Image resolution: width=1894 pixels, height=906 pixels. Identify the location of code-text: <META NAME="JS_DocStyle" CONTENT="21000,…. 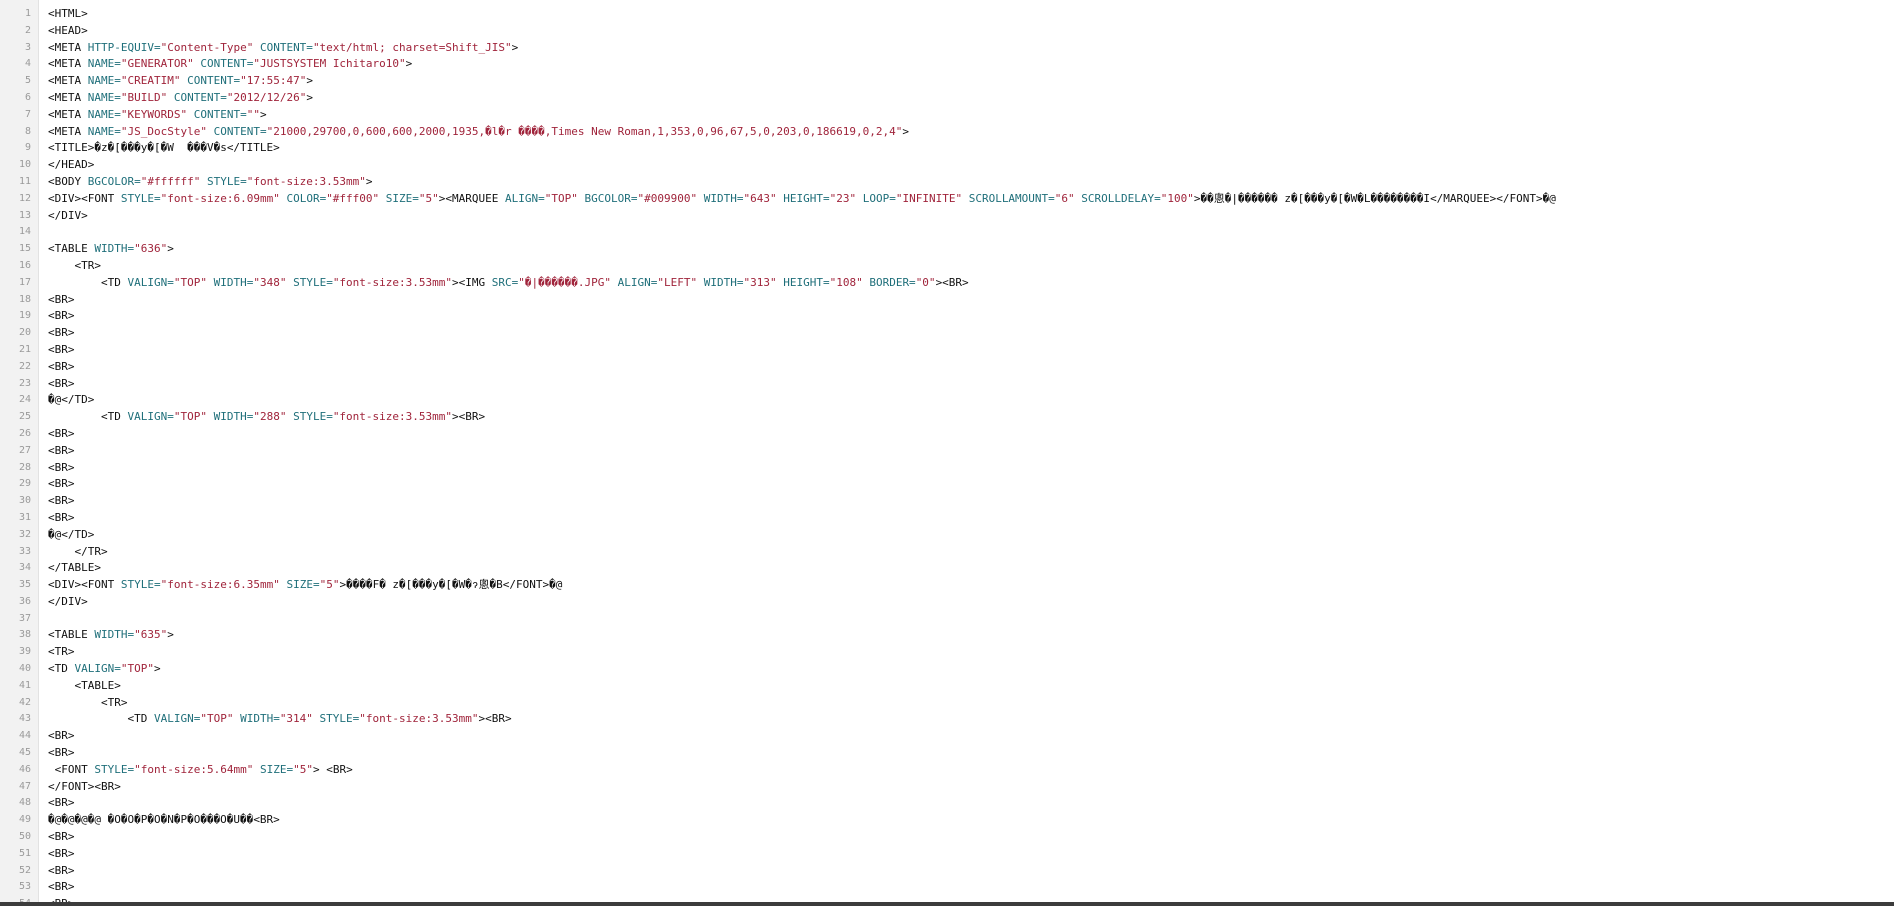
(478, 132).